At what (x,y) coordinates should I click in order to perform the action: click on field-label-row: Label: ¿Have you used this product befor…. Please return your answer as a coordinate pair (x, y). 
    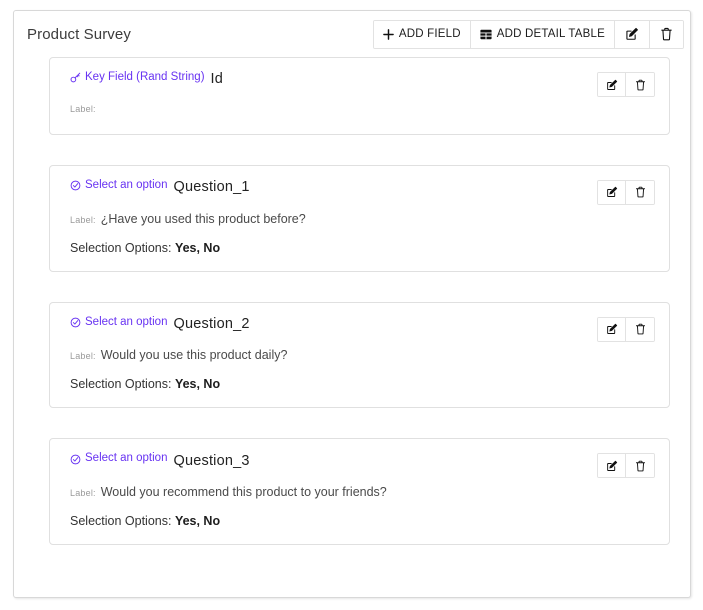
    Looking at the image, I should click on (361, 219).